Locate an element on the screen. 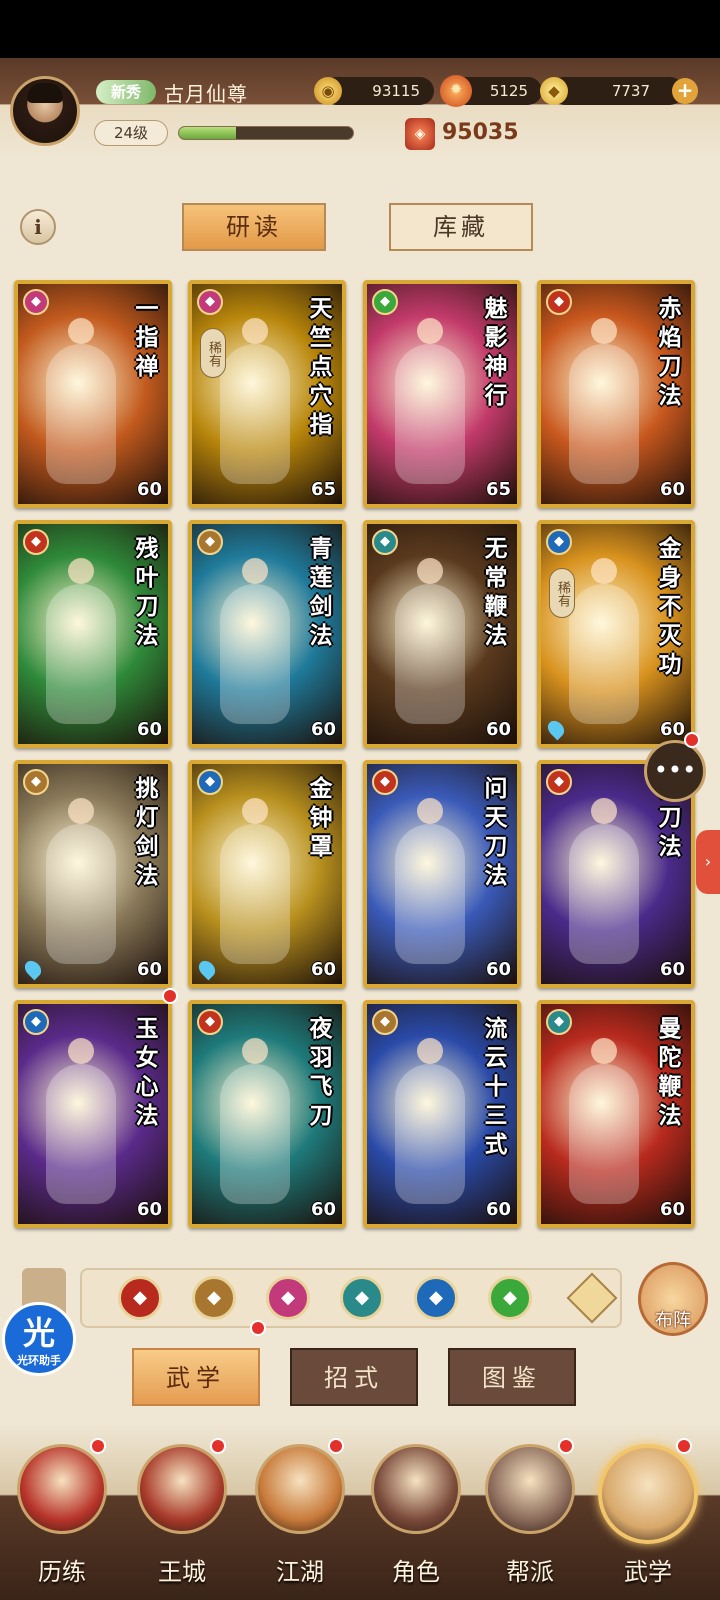  nav-item: 王城 is located at coordinates (182, 1516).